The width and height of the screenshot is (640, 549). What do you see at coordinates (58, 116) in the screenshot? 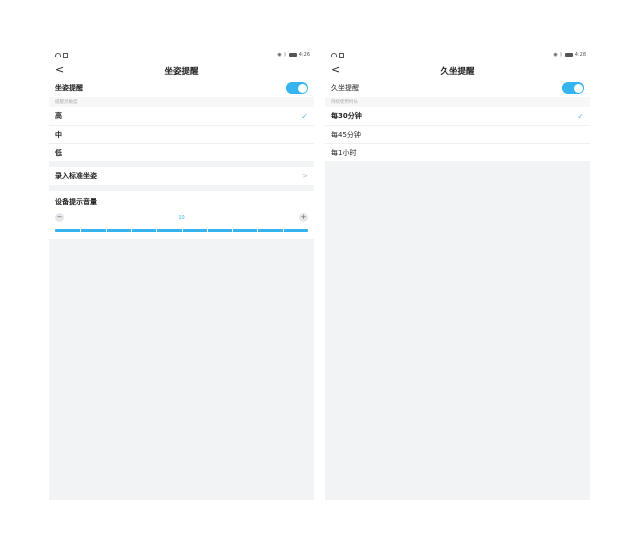
I see `option-label: 高` at bounding box center [58, 116].